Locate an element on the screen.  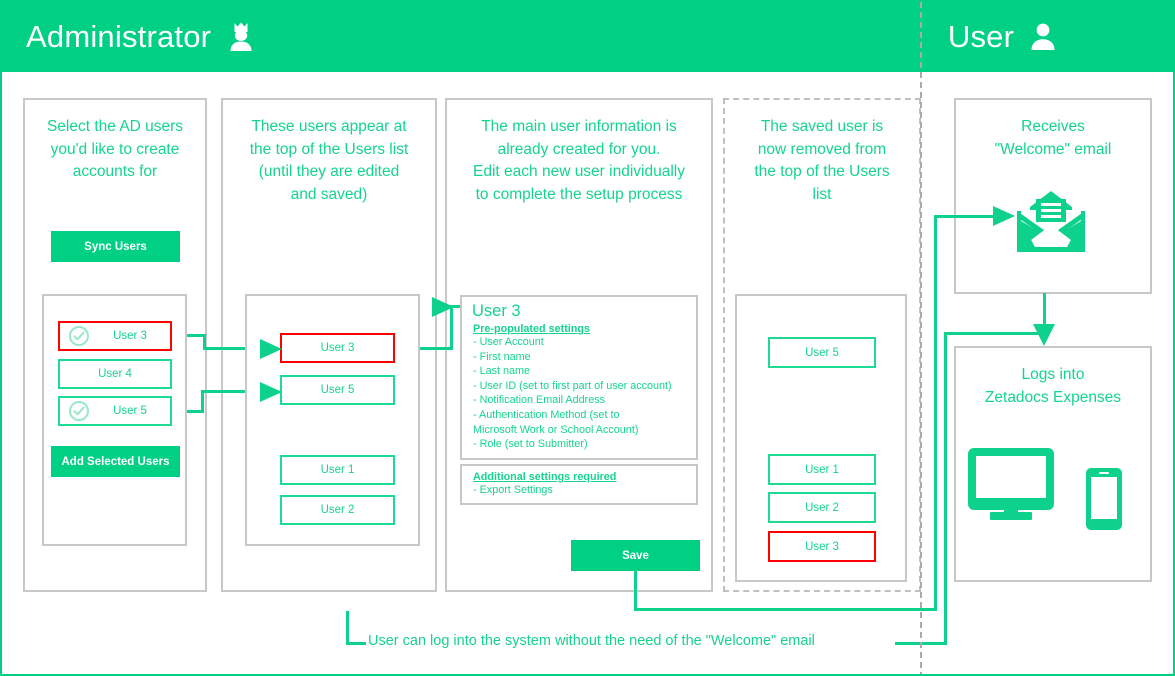
user-row-user1-col4-label: User 1 is located at coordinates (822, 469).